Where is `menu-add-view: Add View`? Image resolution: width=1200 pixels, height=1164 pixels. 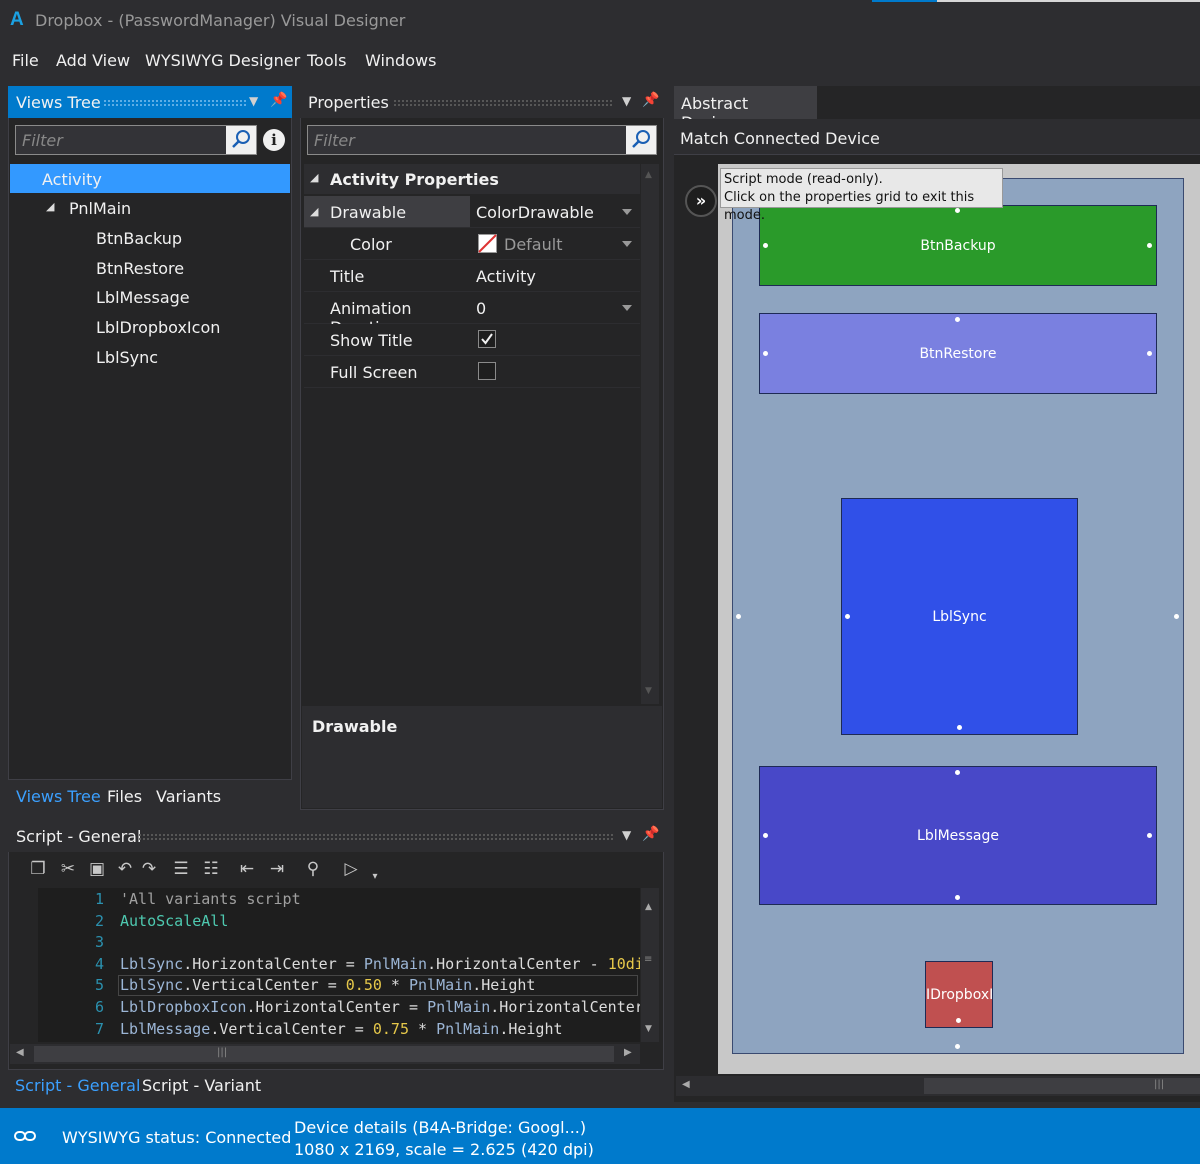 menu-add-view: Add View is located at coordinates (93, 60).